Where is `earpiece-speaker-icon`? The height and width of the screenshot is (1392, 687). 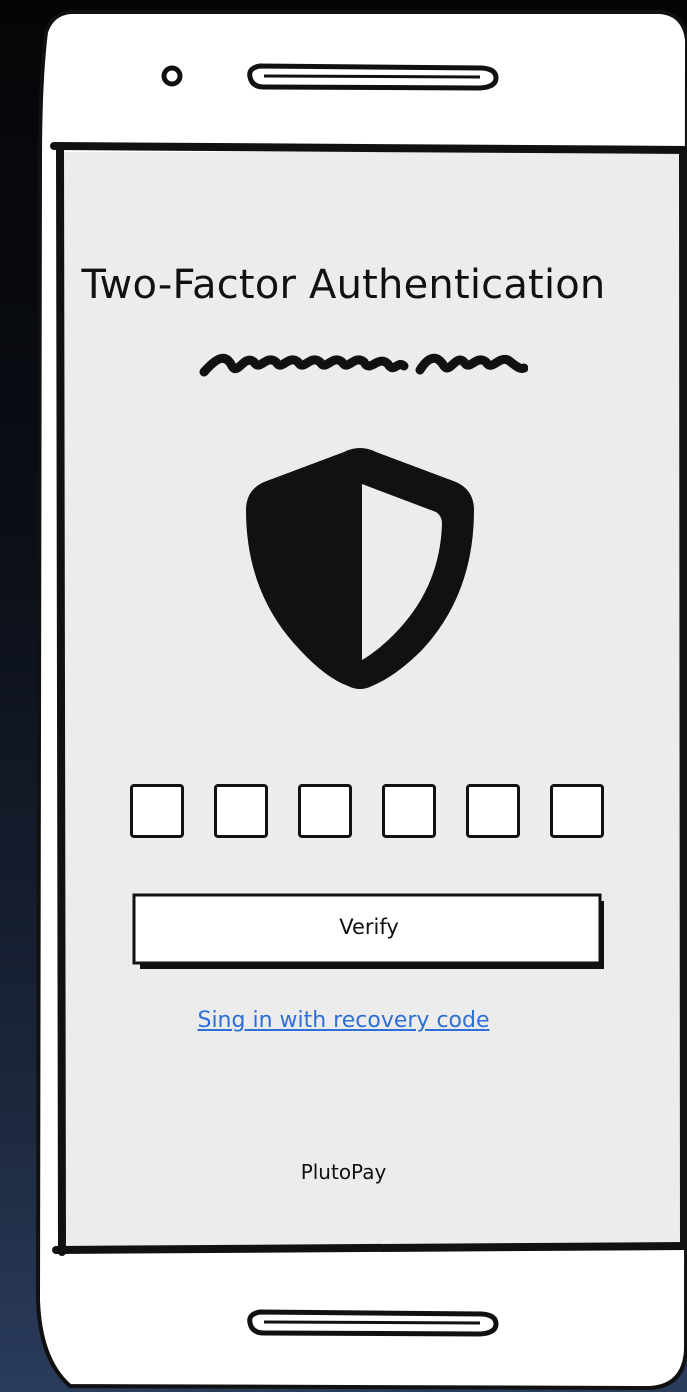 earpiece-speaker-icon is located at coordinates (373, 77).